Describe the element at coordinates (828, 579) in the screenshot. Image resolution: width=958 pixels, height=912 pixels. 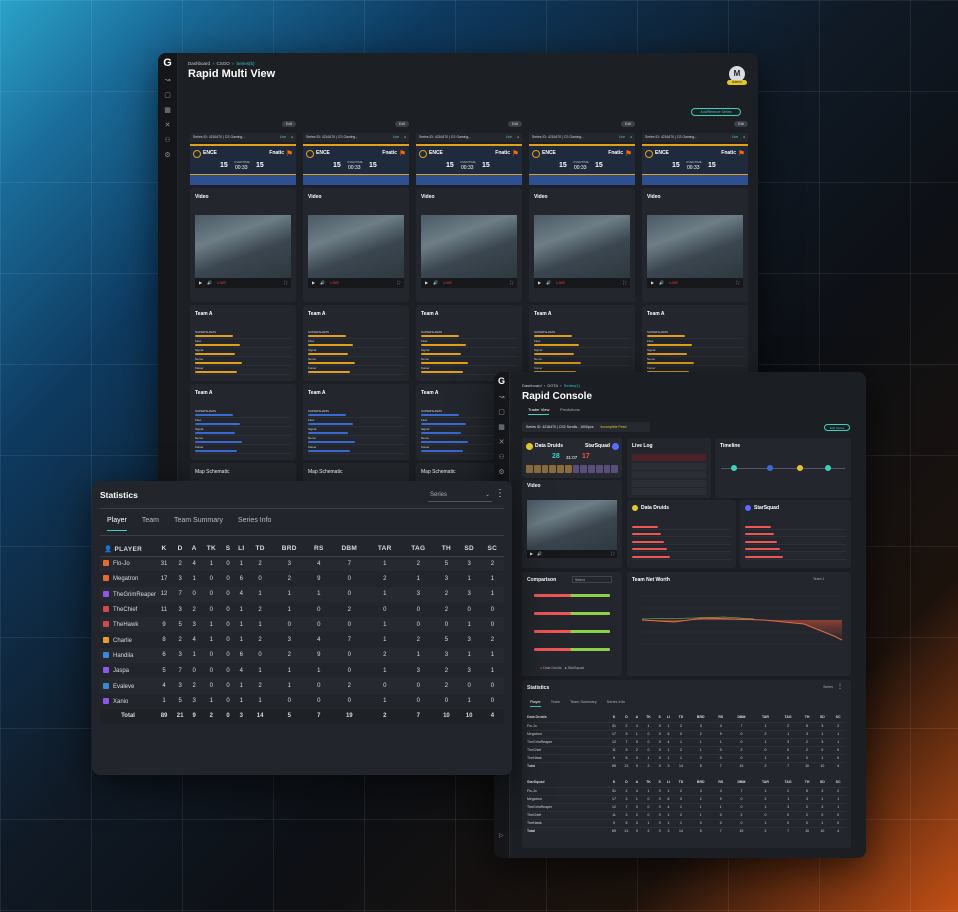
I see `net-worth-select: Team 1` at that location.